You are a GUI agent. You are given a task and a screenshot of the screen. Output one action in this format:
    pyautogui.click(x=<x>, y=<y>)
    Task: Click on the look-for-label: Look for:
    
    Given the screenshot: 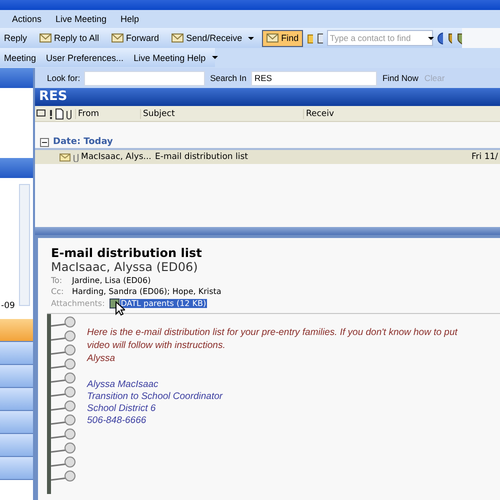 What is the action you would take?
    pyautogui.click(x=63, y=78)
    